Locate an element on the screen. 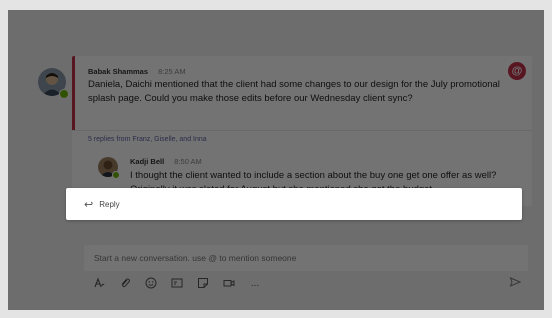 Image resolution: width=552 pixels, height=318 pixels. reply-header: Kadji Bell 8:50 AM is located at coordinates (166, 161).